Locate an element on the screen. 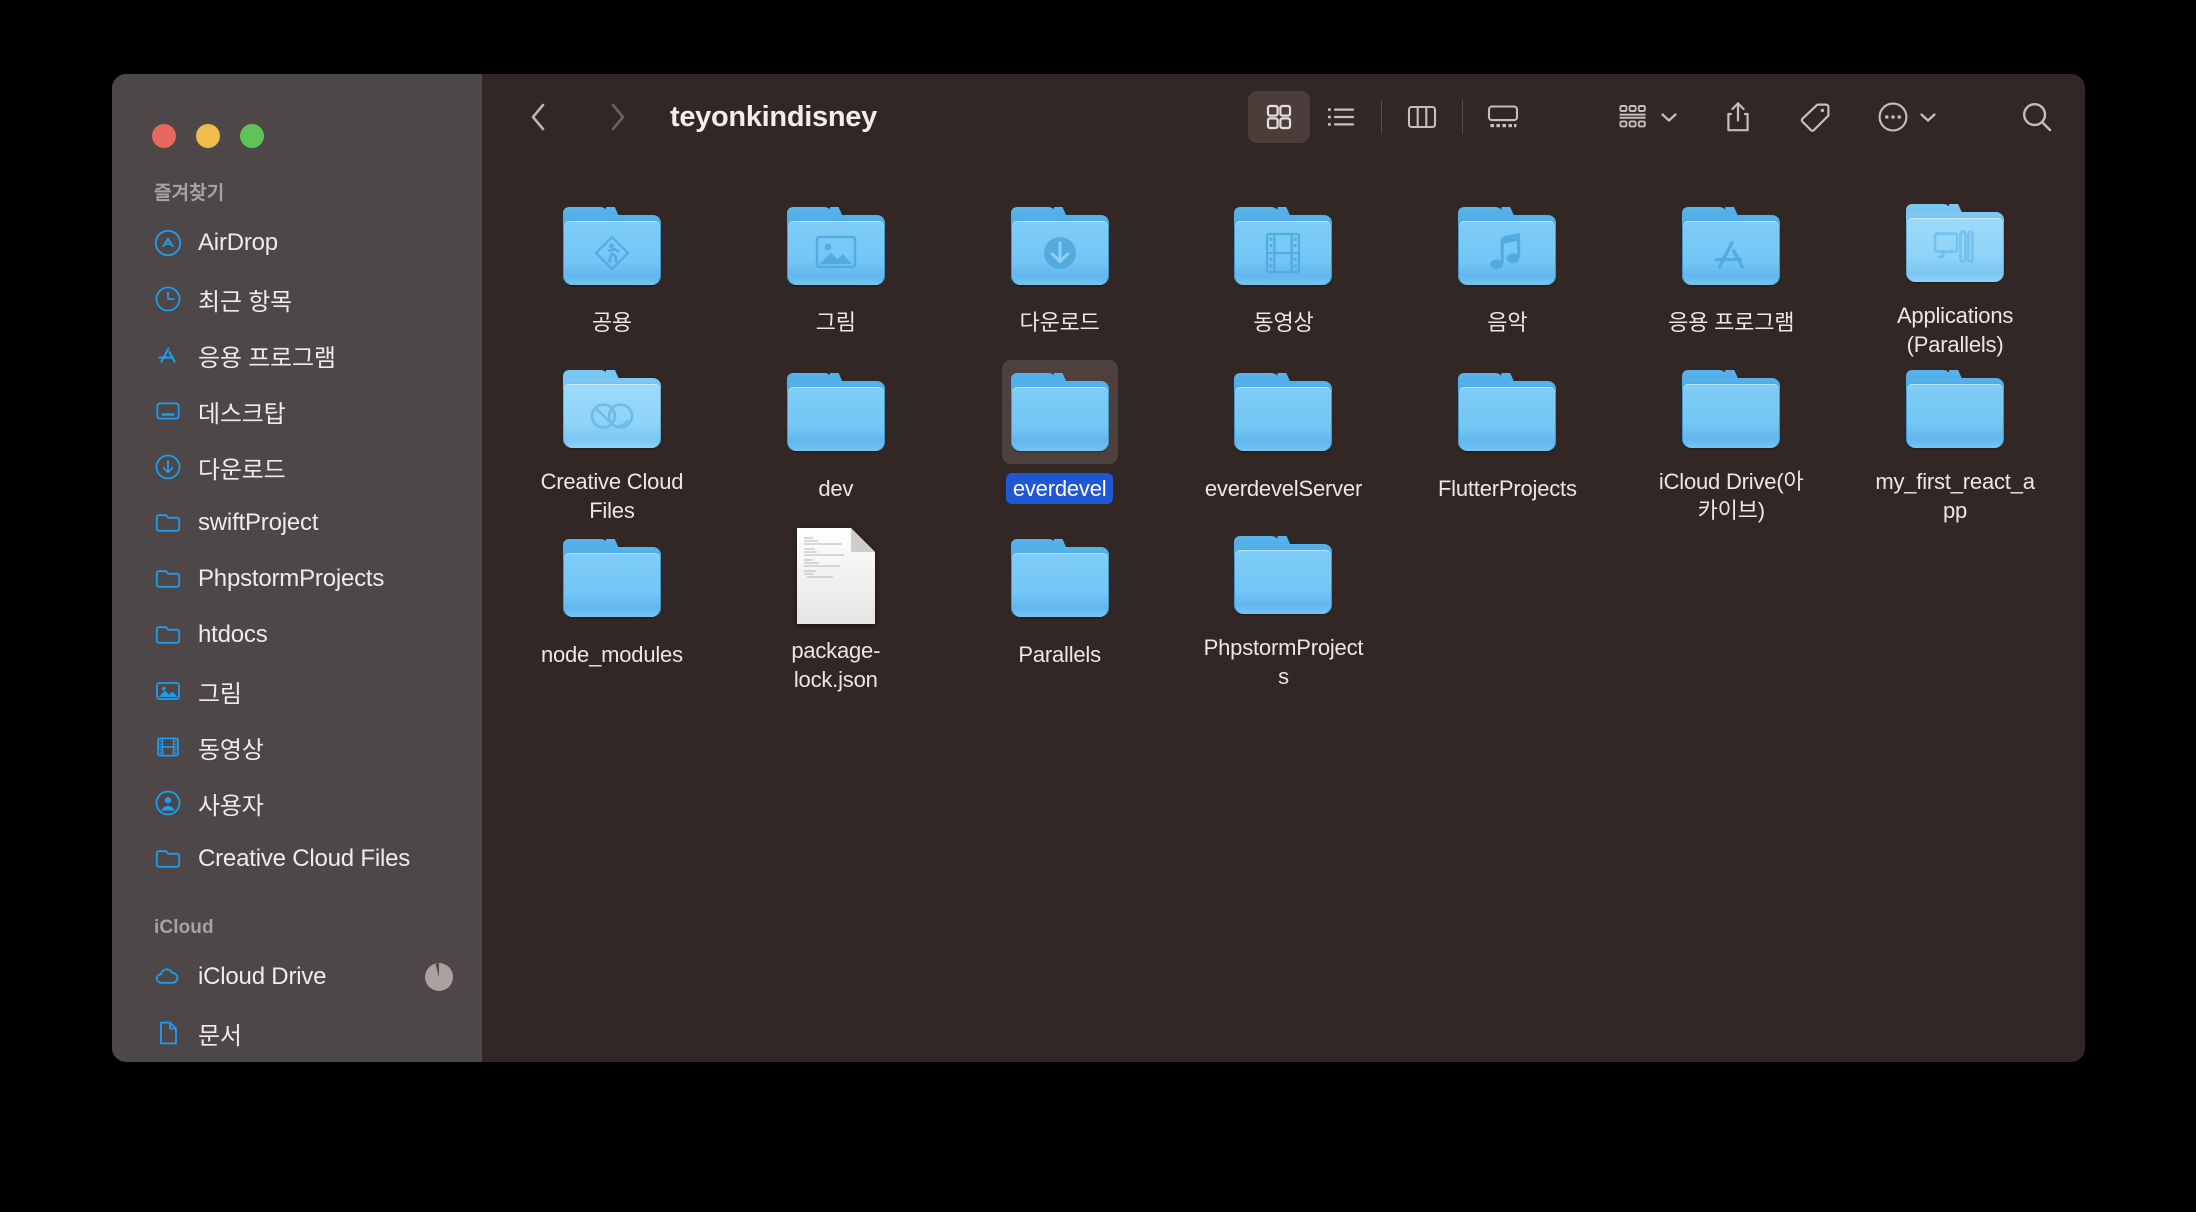  sidebar-item-user: 사용자 is located at coordinates (297, 803).